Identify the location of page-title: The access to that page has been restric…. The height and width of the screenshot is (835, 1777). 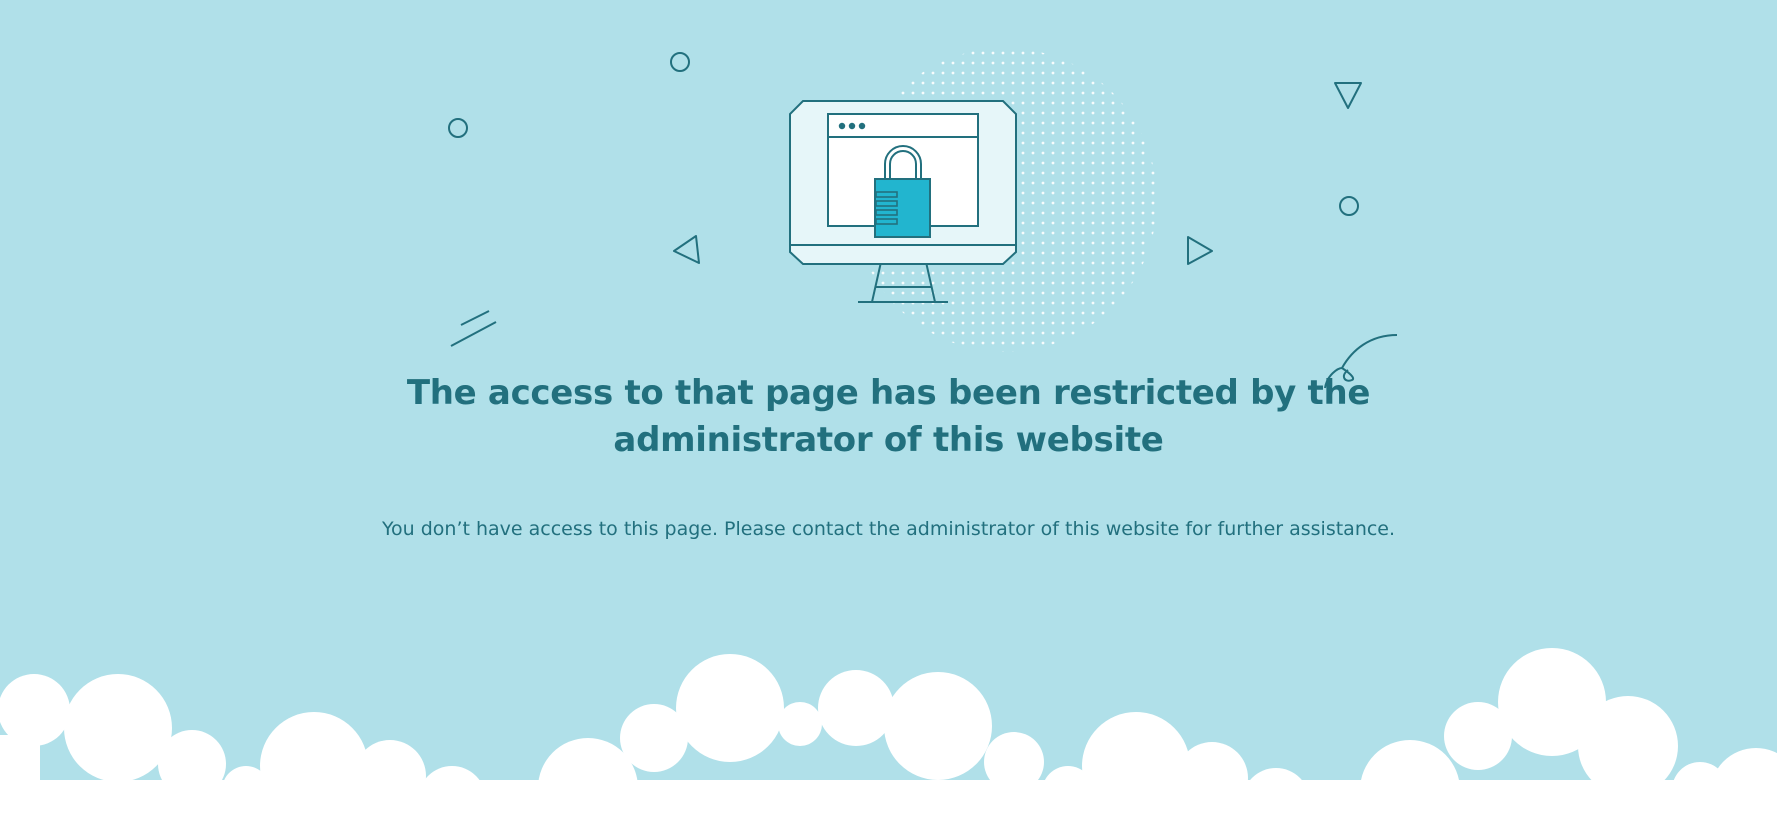
(888, 416).